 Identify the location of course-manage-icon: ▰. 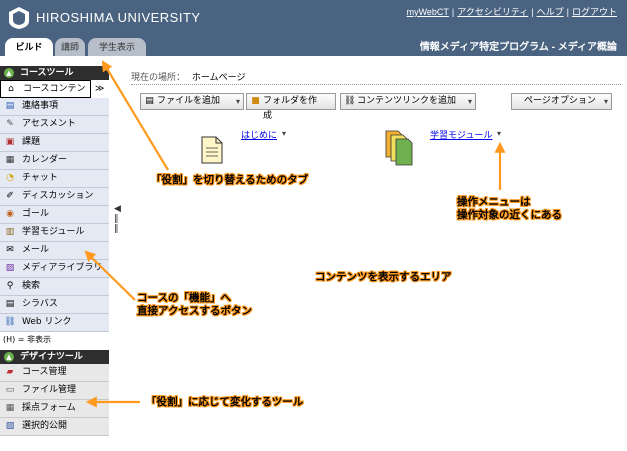
(10, 372).